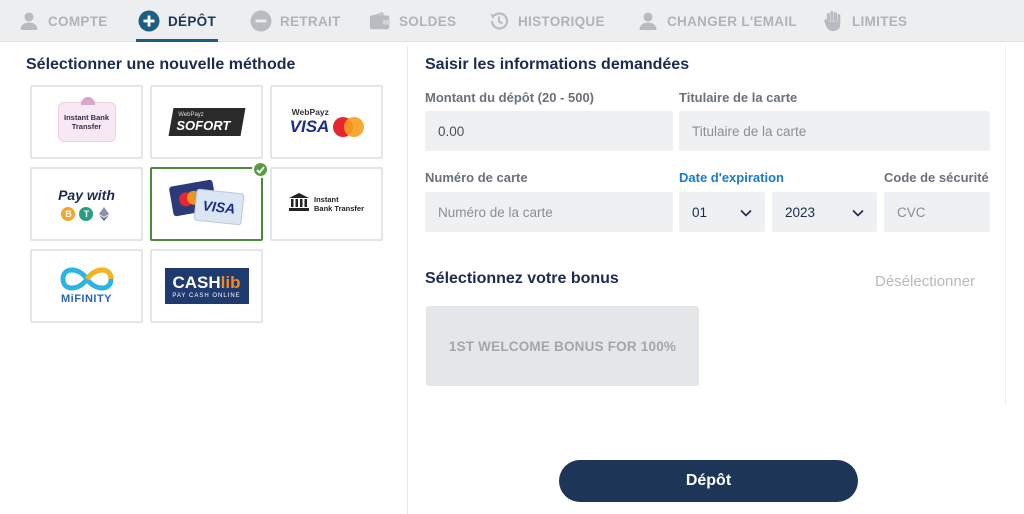  What do you see at coordinates (428, 21) in the screenshot?
I see `tab-label: SOLDES` at bounding box center [428, 21].